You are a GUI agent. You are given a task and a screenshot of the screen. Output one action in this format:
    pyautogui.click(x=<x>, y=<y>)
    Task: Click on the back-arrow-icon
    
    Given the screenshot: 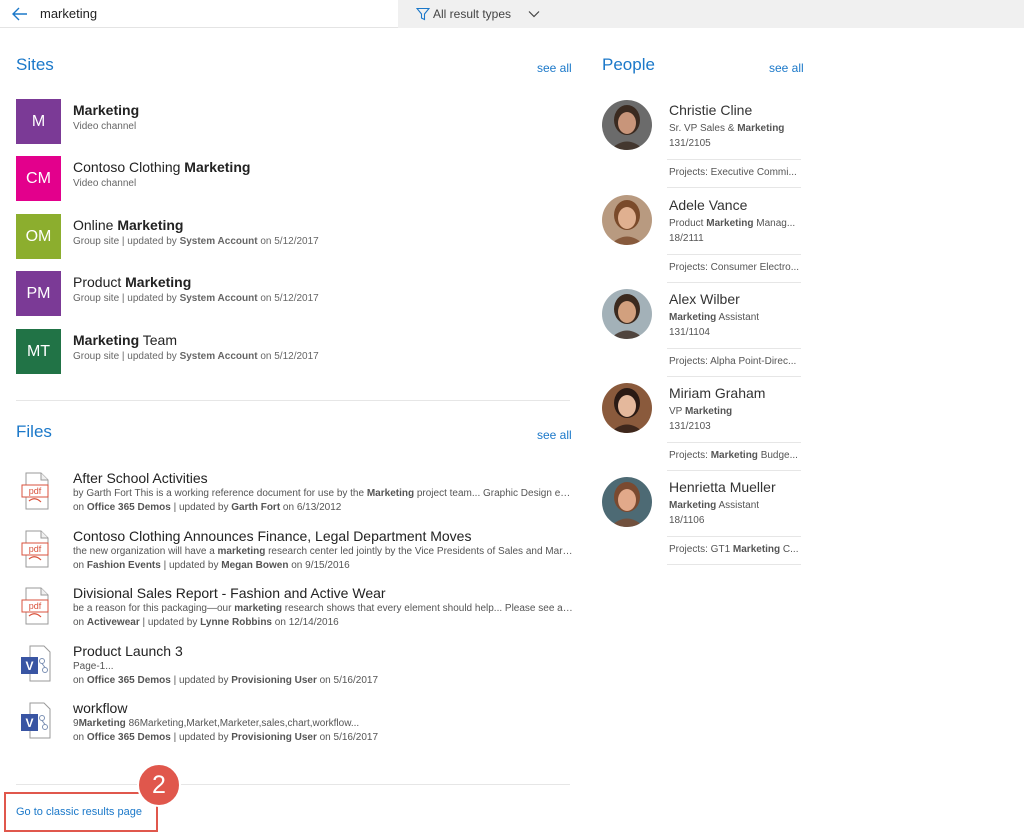 What is the action you would take?
    pyautogui.click(x=20, y=14)
    